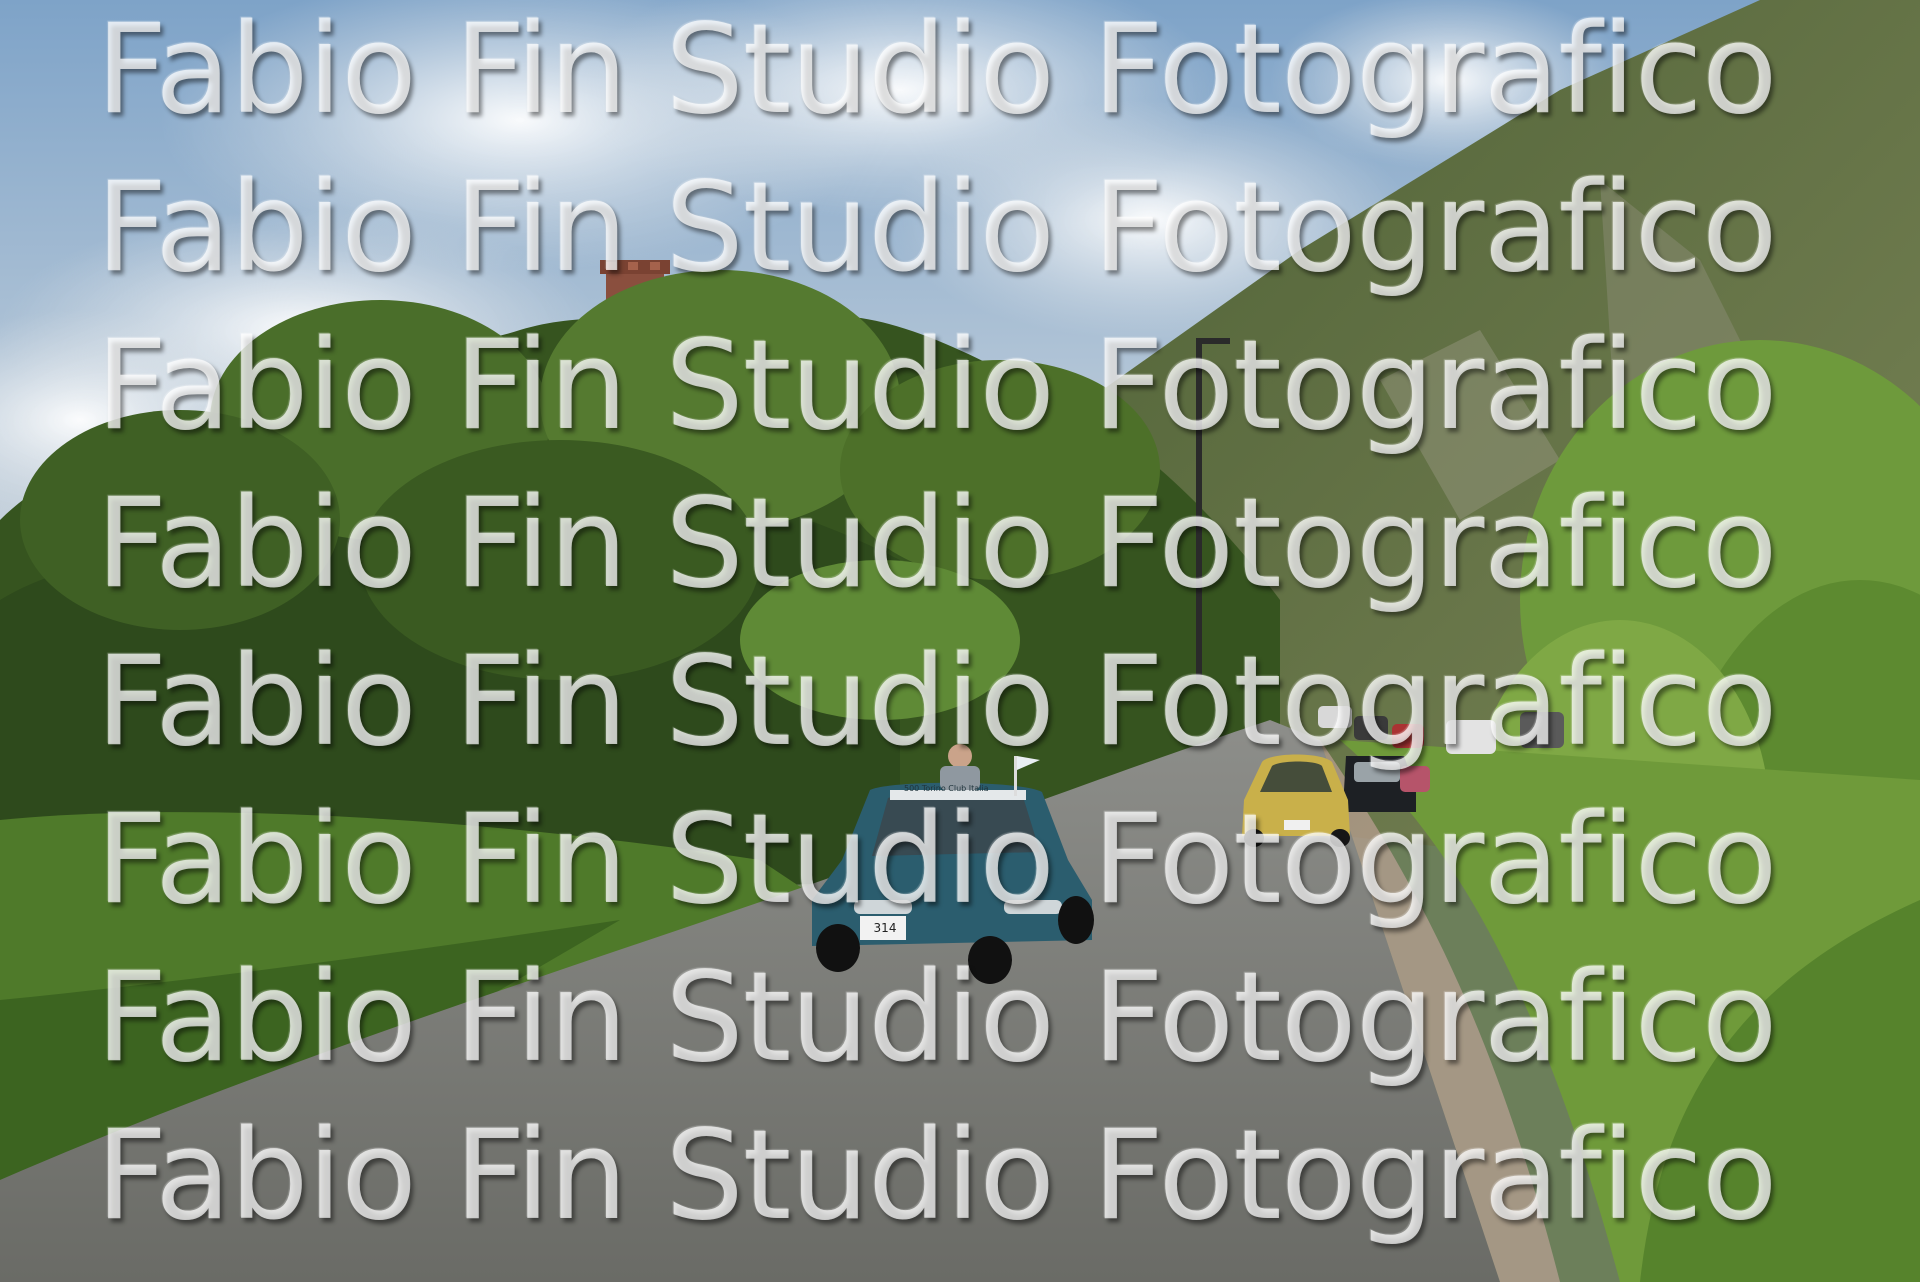  What do you see at coordinates (885, 928) in the screenshot?
I see `car-race-number: 314` at bounding box center [885, 928].